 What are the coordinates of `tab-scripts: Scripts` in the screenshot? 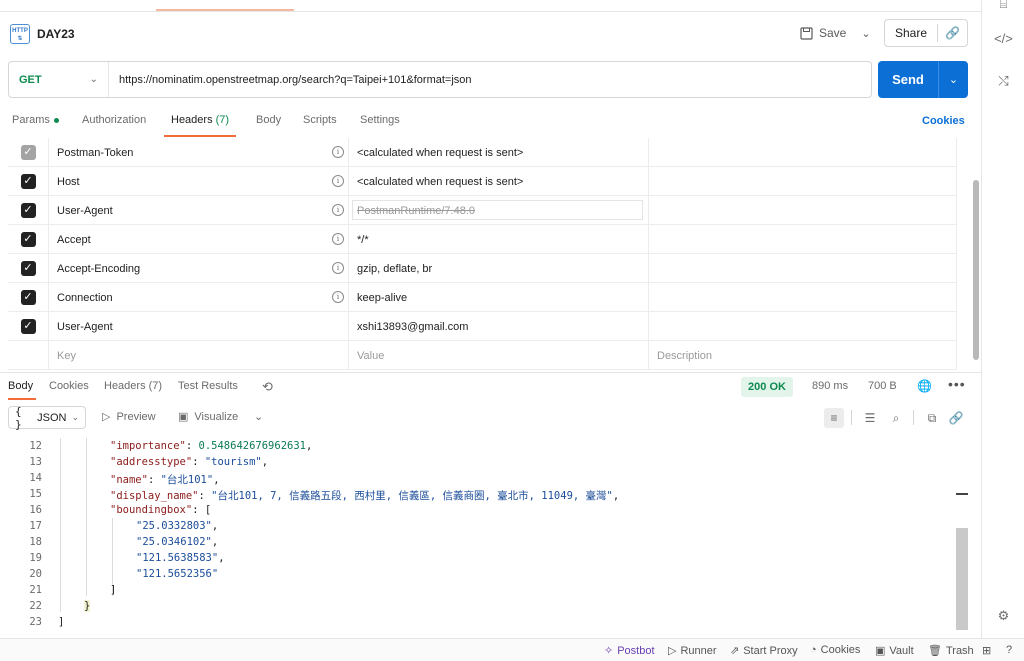 It's located at (320, 120).